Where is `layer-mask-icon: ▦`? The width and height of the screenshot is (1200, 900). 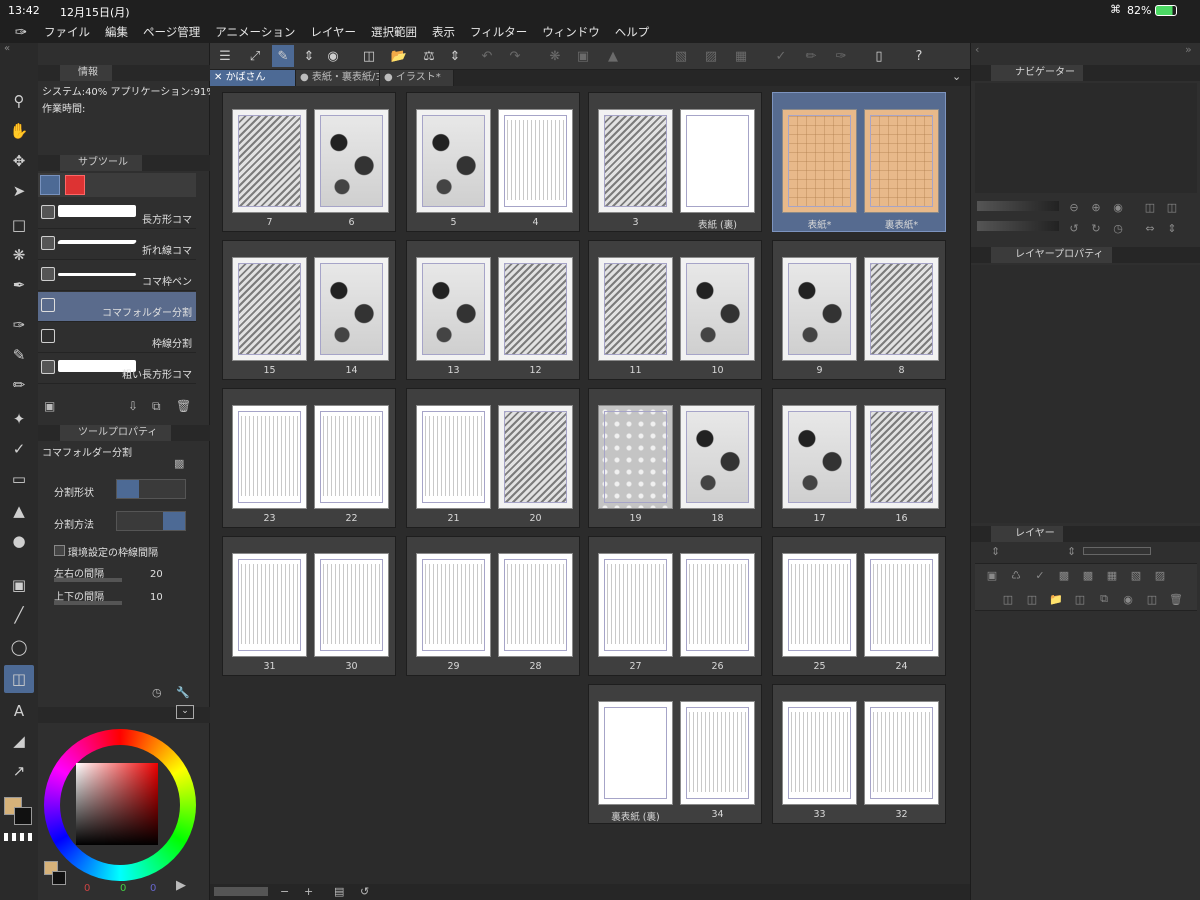
layer-mask-icon: ▦ is located at coordinates (1112, 575).